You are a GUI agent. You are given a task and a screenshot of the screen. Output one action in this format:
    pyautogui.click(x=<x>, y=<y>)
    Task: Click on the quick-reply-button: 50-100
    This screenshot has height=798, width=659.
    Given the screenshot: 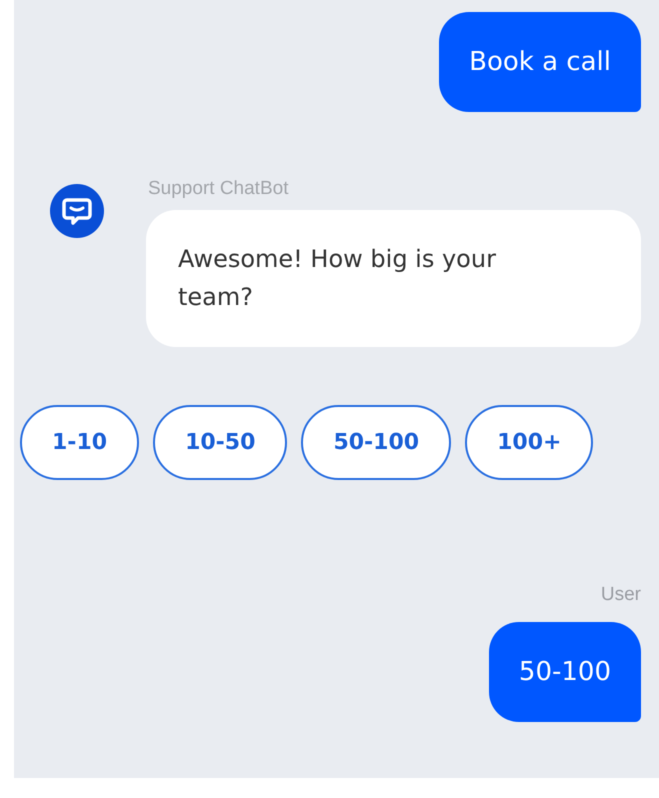 What is the action you would take?
    pyautogui.click(x=376, y=442)
    